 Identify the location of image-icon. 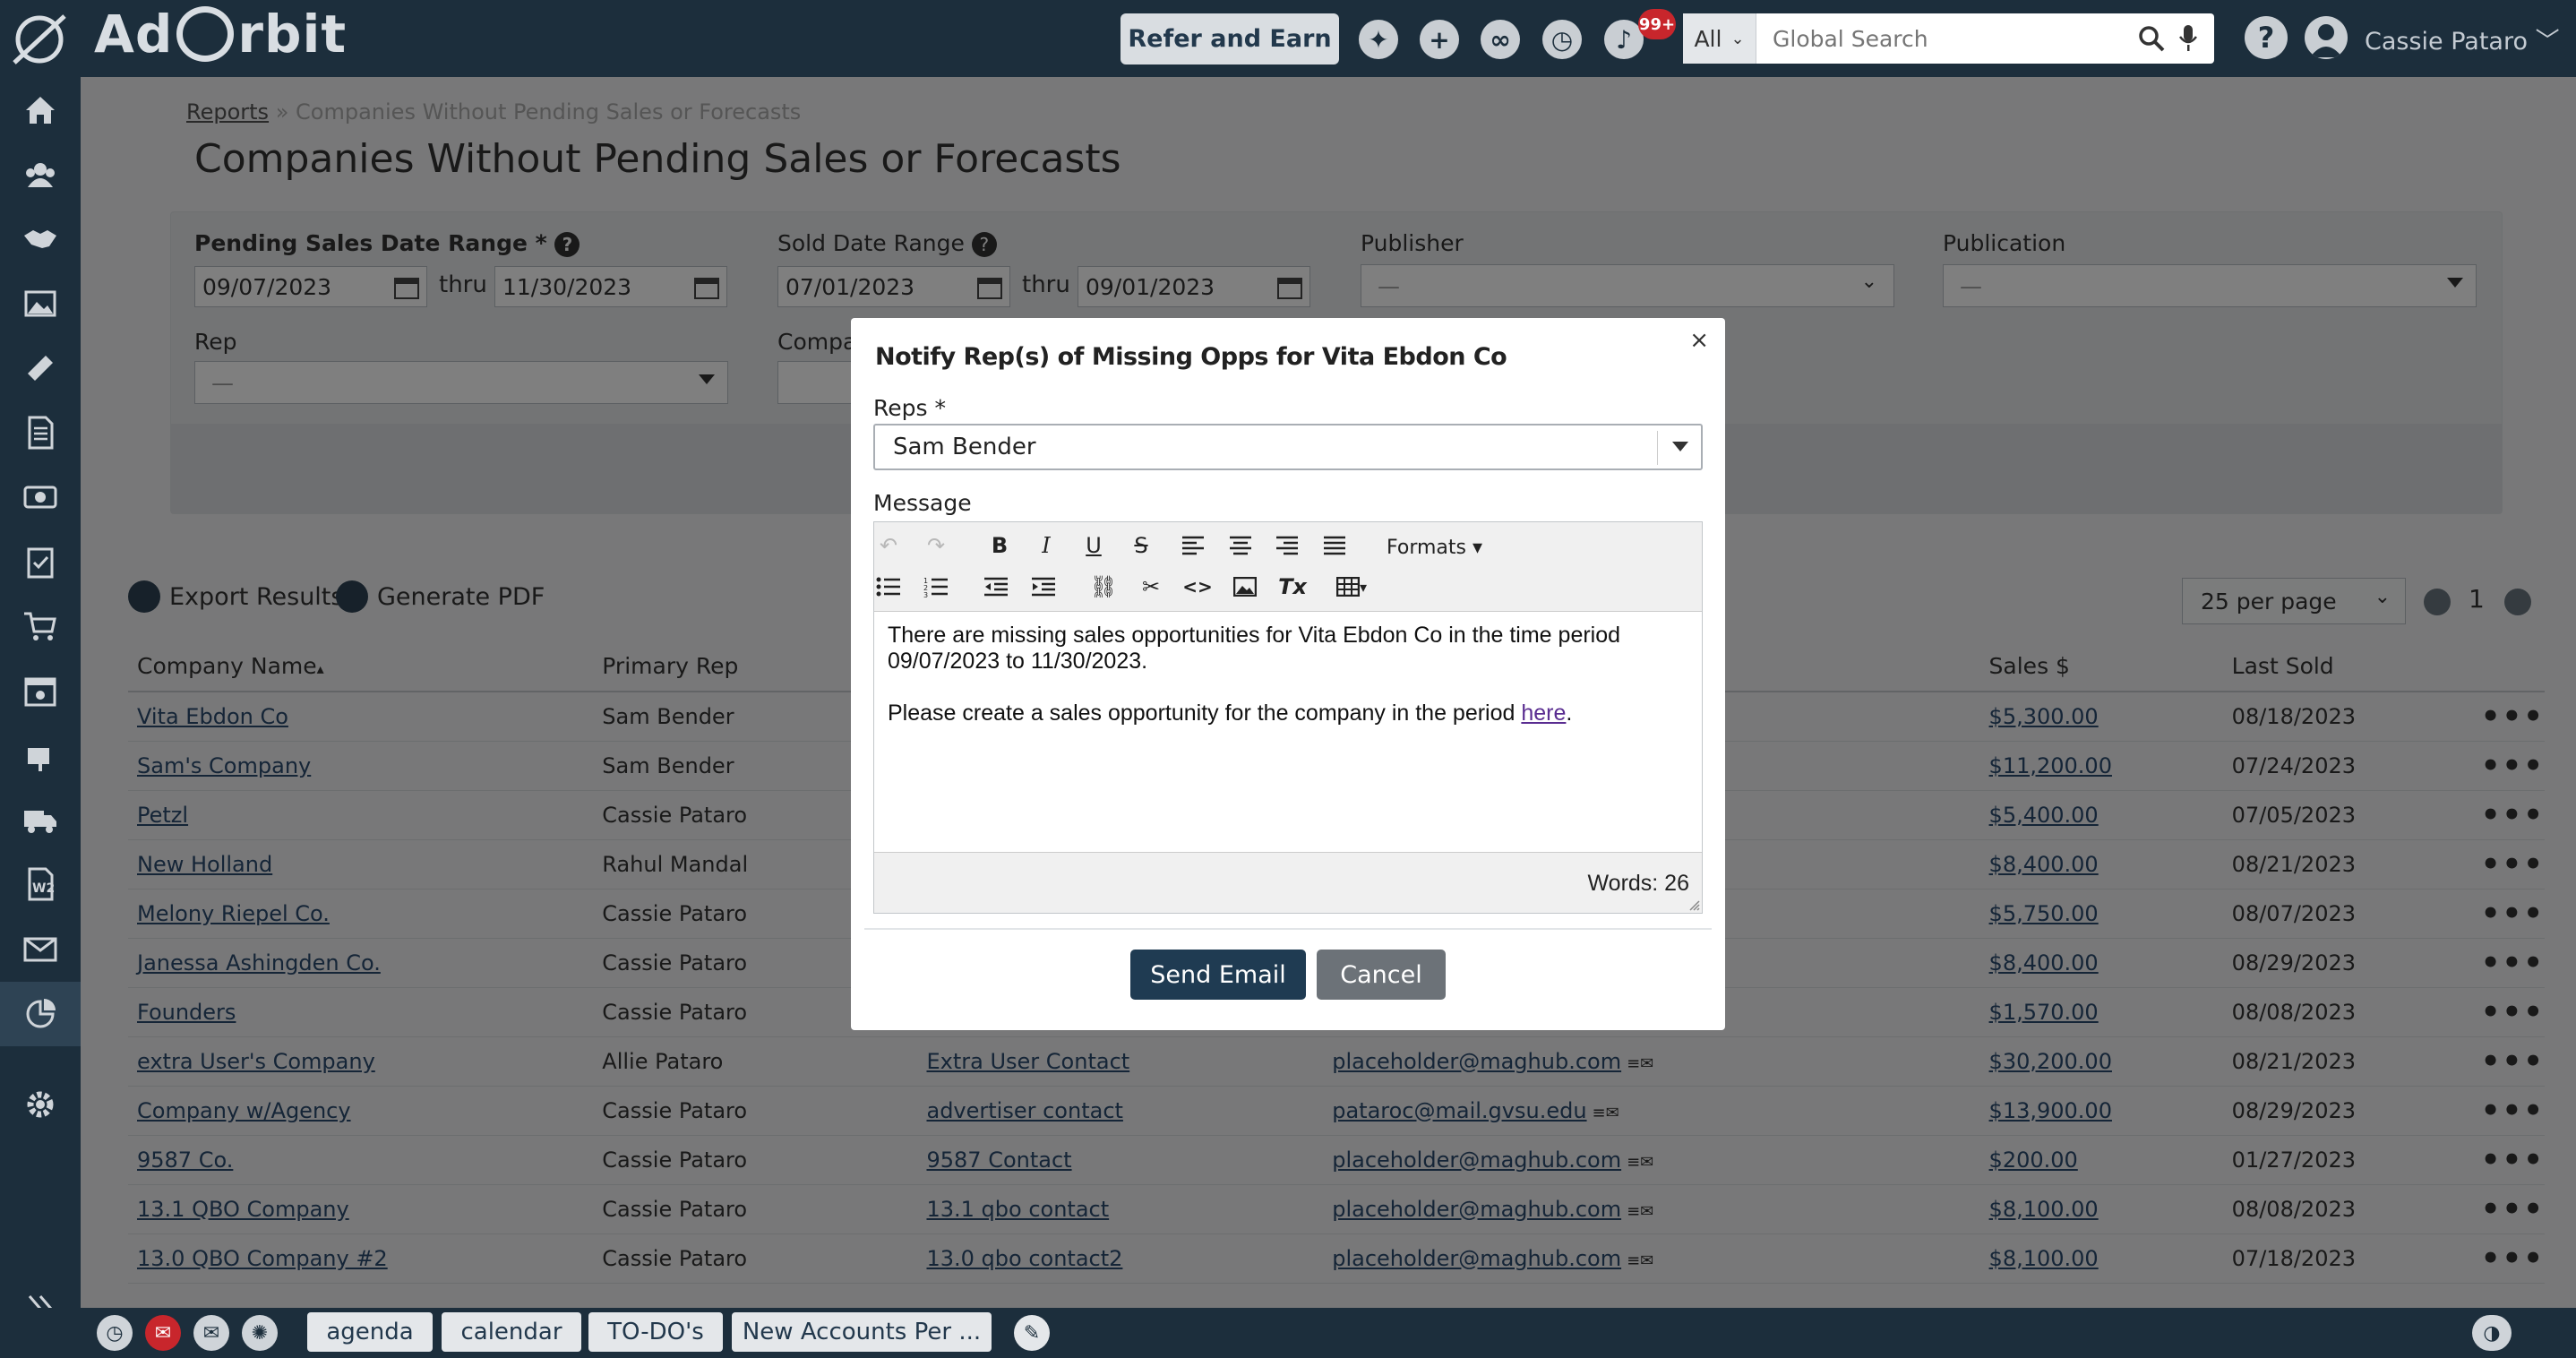
(40, 303).